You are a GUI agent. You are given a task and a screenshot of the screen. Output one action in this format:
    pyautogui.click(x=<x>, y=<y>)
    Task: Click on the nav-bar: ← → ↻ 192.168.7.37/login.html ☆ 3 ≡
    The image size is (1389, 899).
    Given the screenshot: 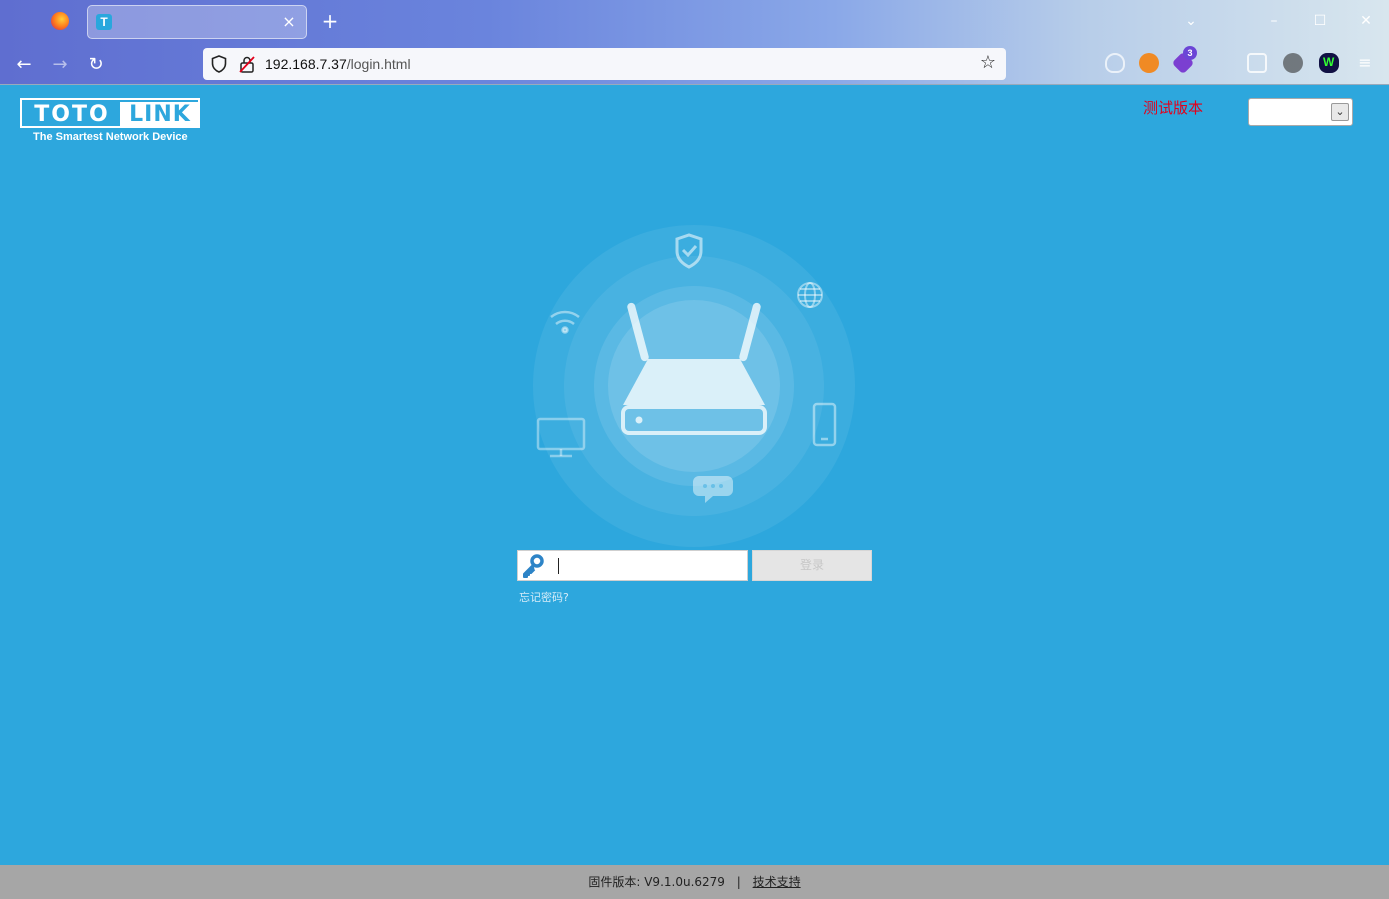 What is the action you would take?
    pyautogui.click(x=694, y=64)
    